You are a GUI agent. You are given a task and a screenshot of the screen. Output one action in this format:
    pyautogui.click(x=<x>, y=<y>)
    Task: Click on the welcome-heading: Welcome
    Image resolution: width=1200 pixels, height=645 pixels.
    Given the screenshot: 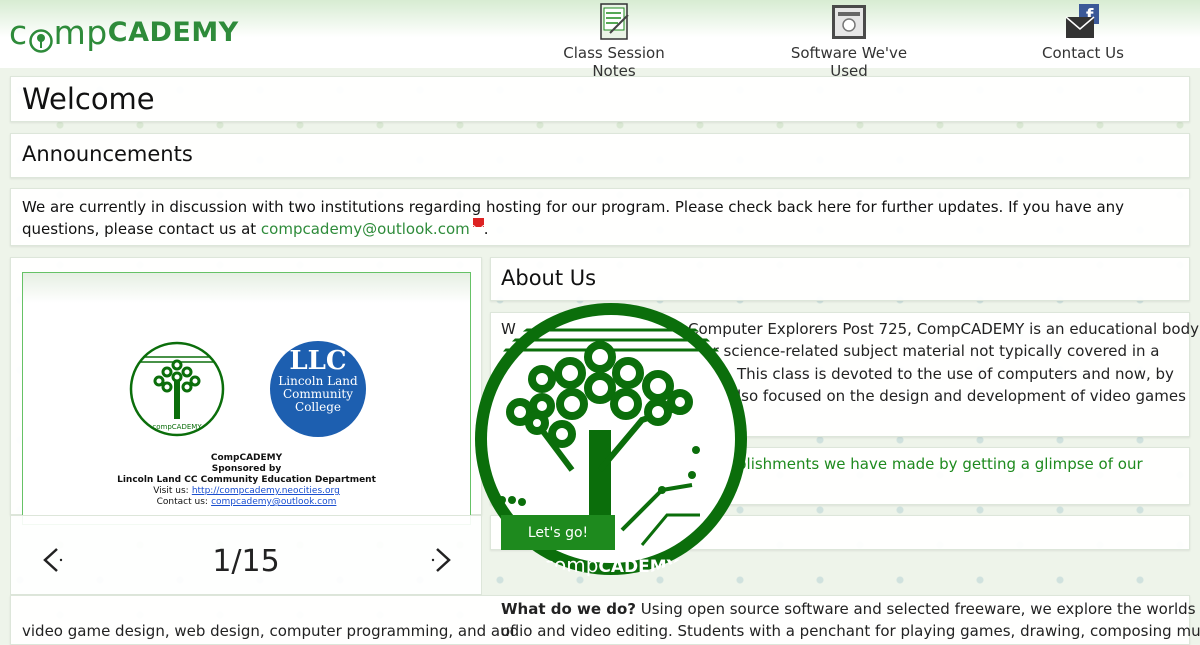 What is the action you would take?
    pyautogui.click(x=600, y=99)
    